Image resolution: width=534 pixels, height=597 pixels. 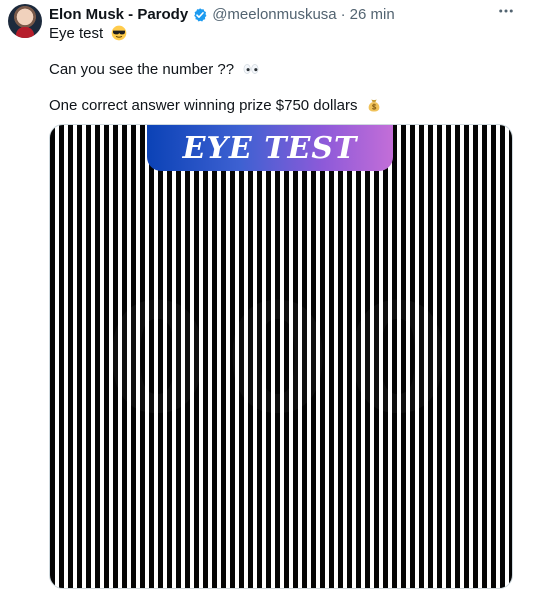 I want to click on sunglasses-emoji-icon, so click(x=119, y=33).